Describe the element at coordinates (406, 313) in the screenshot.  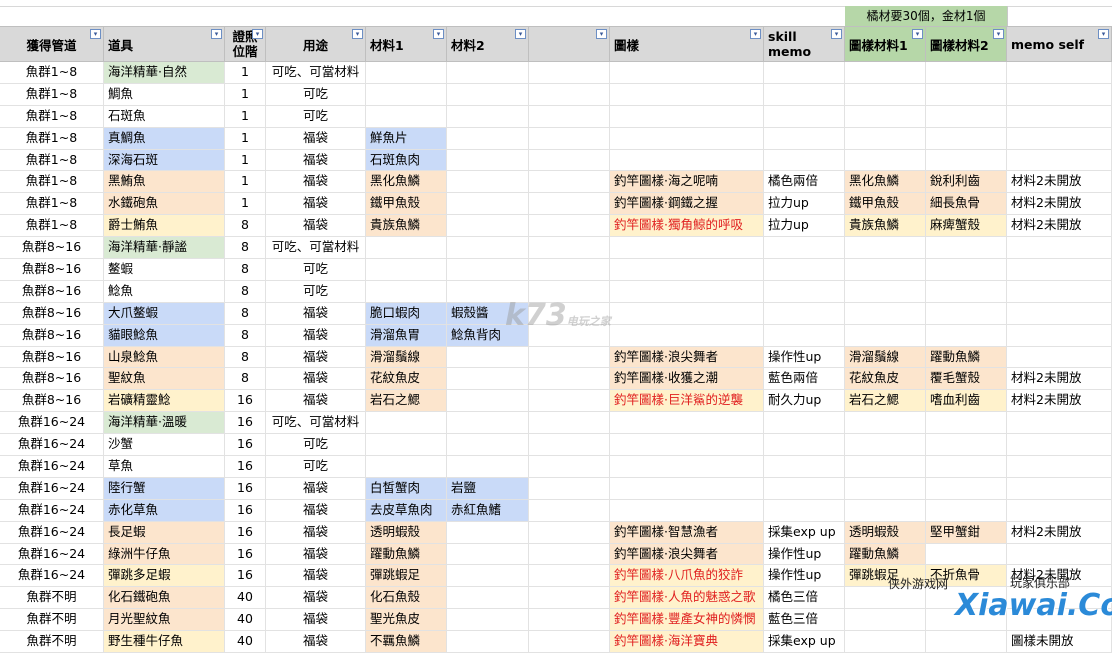
I see `table-cell: 脆口蝦肉` at that location.